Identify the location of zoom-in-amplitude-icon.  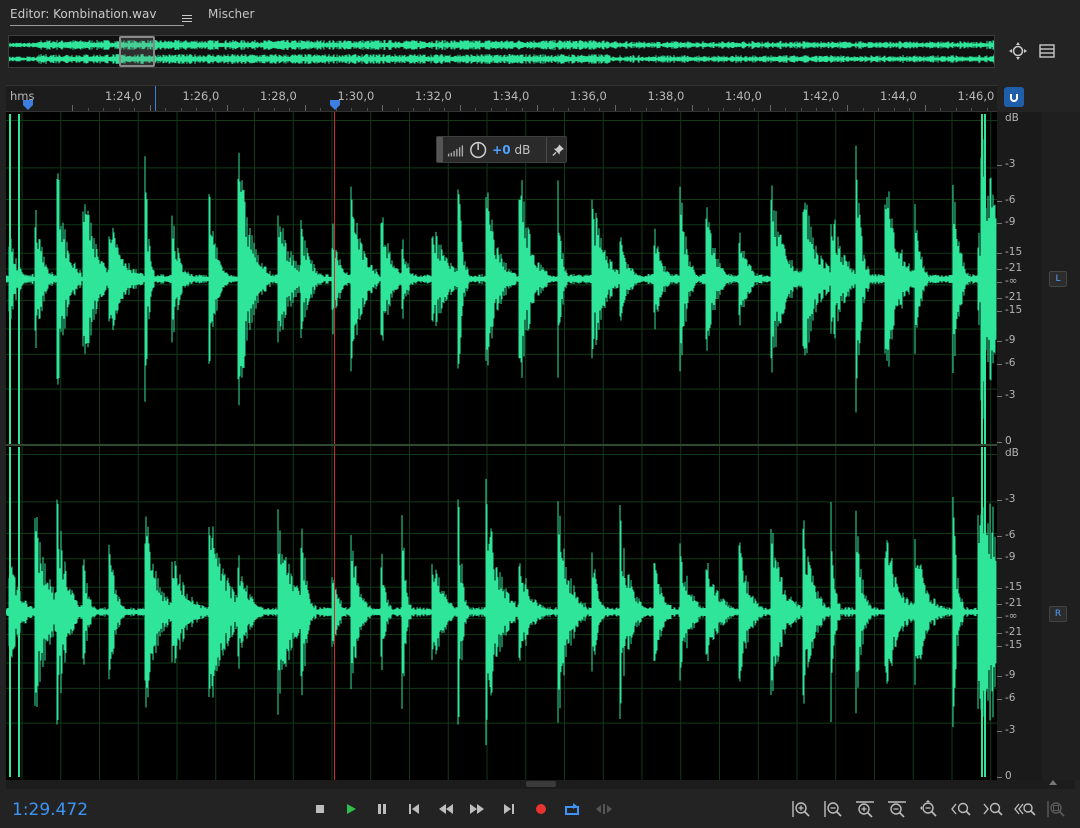
(801, 809).